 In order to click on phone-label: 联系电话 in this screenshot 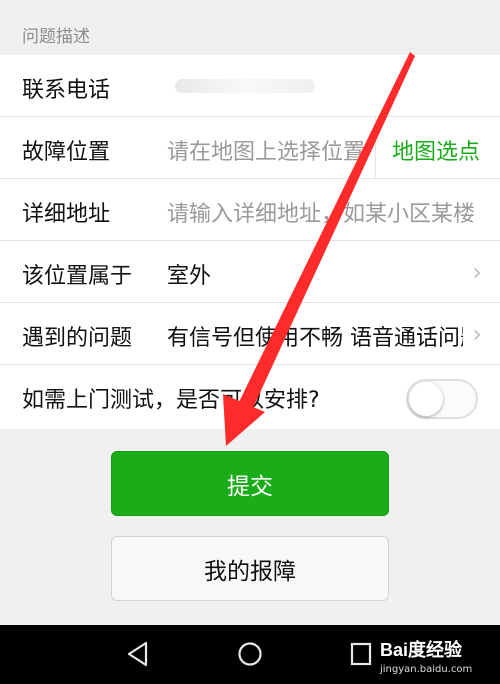, I will do `click(66, 90)`.